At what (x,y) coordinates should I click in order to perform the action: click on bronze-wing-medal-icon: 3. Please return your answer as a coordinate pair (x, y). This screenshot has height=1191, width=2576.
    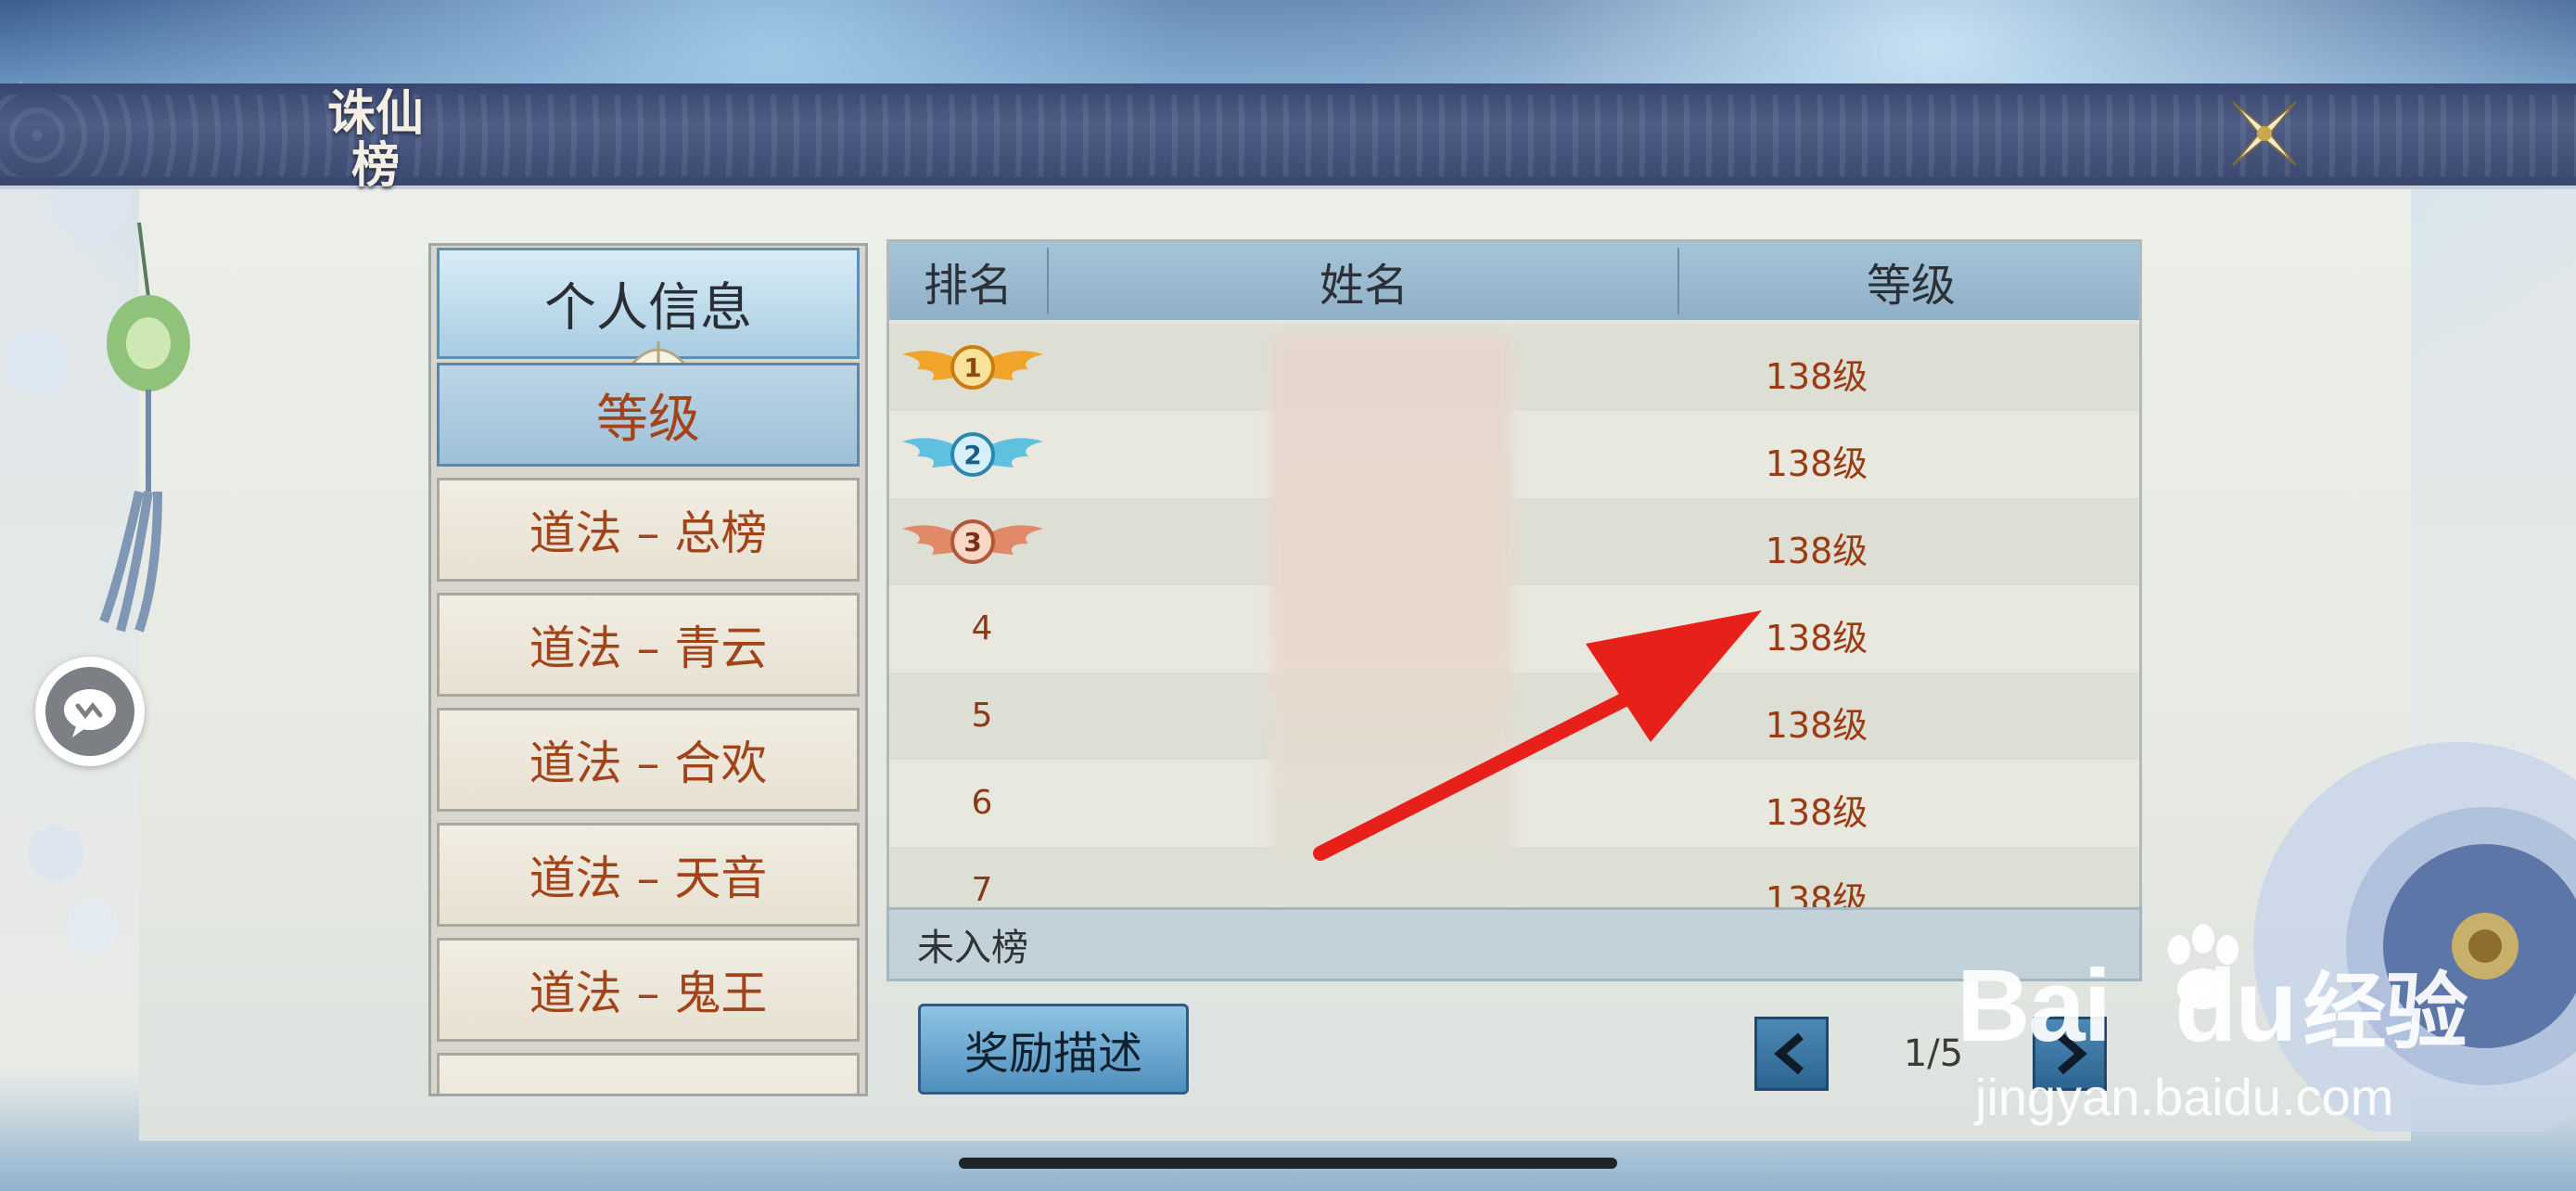
    Looking at the image, I should click on (972, 541).